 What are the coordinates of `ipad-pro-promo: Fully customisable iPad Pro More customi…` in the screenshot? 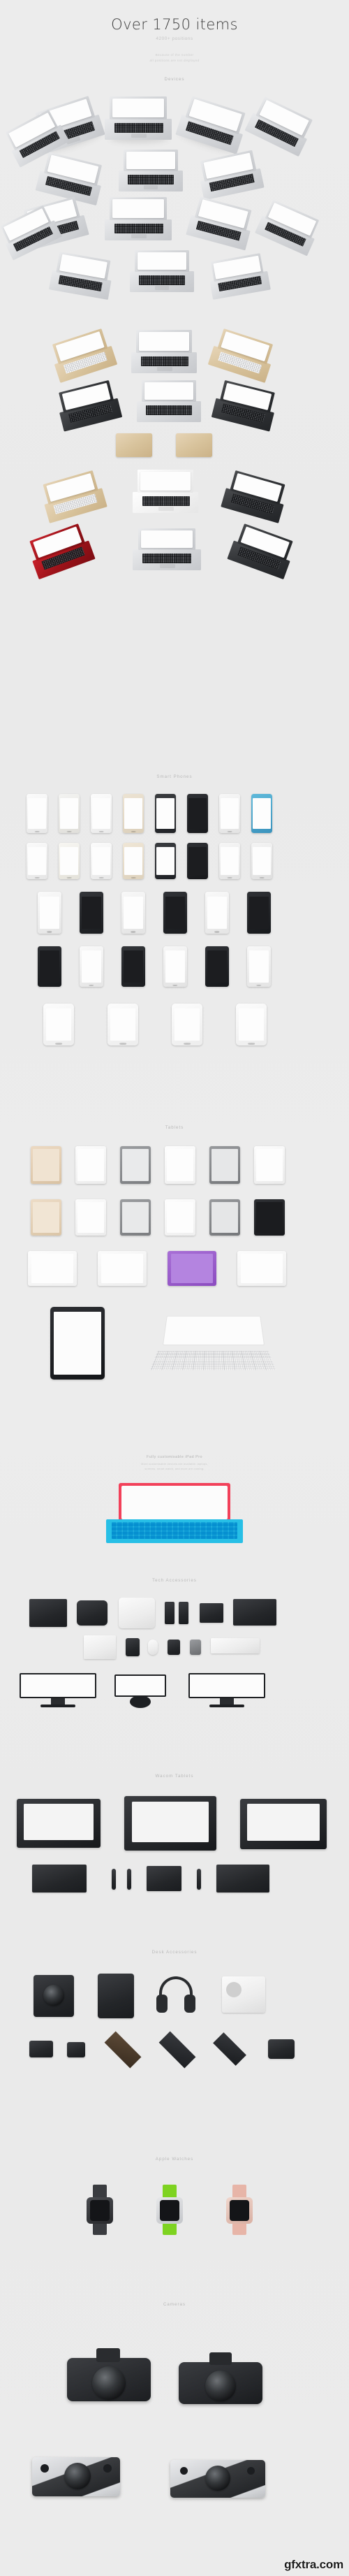 It's located at (174, 1463).